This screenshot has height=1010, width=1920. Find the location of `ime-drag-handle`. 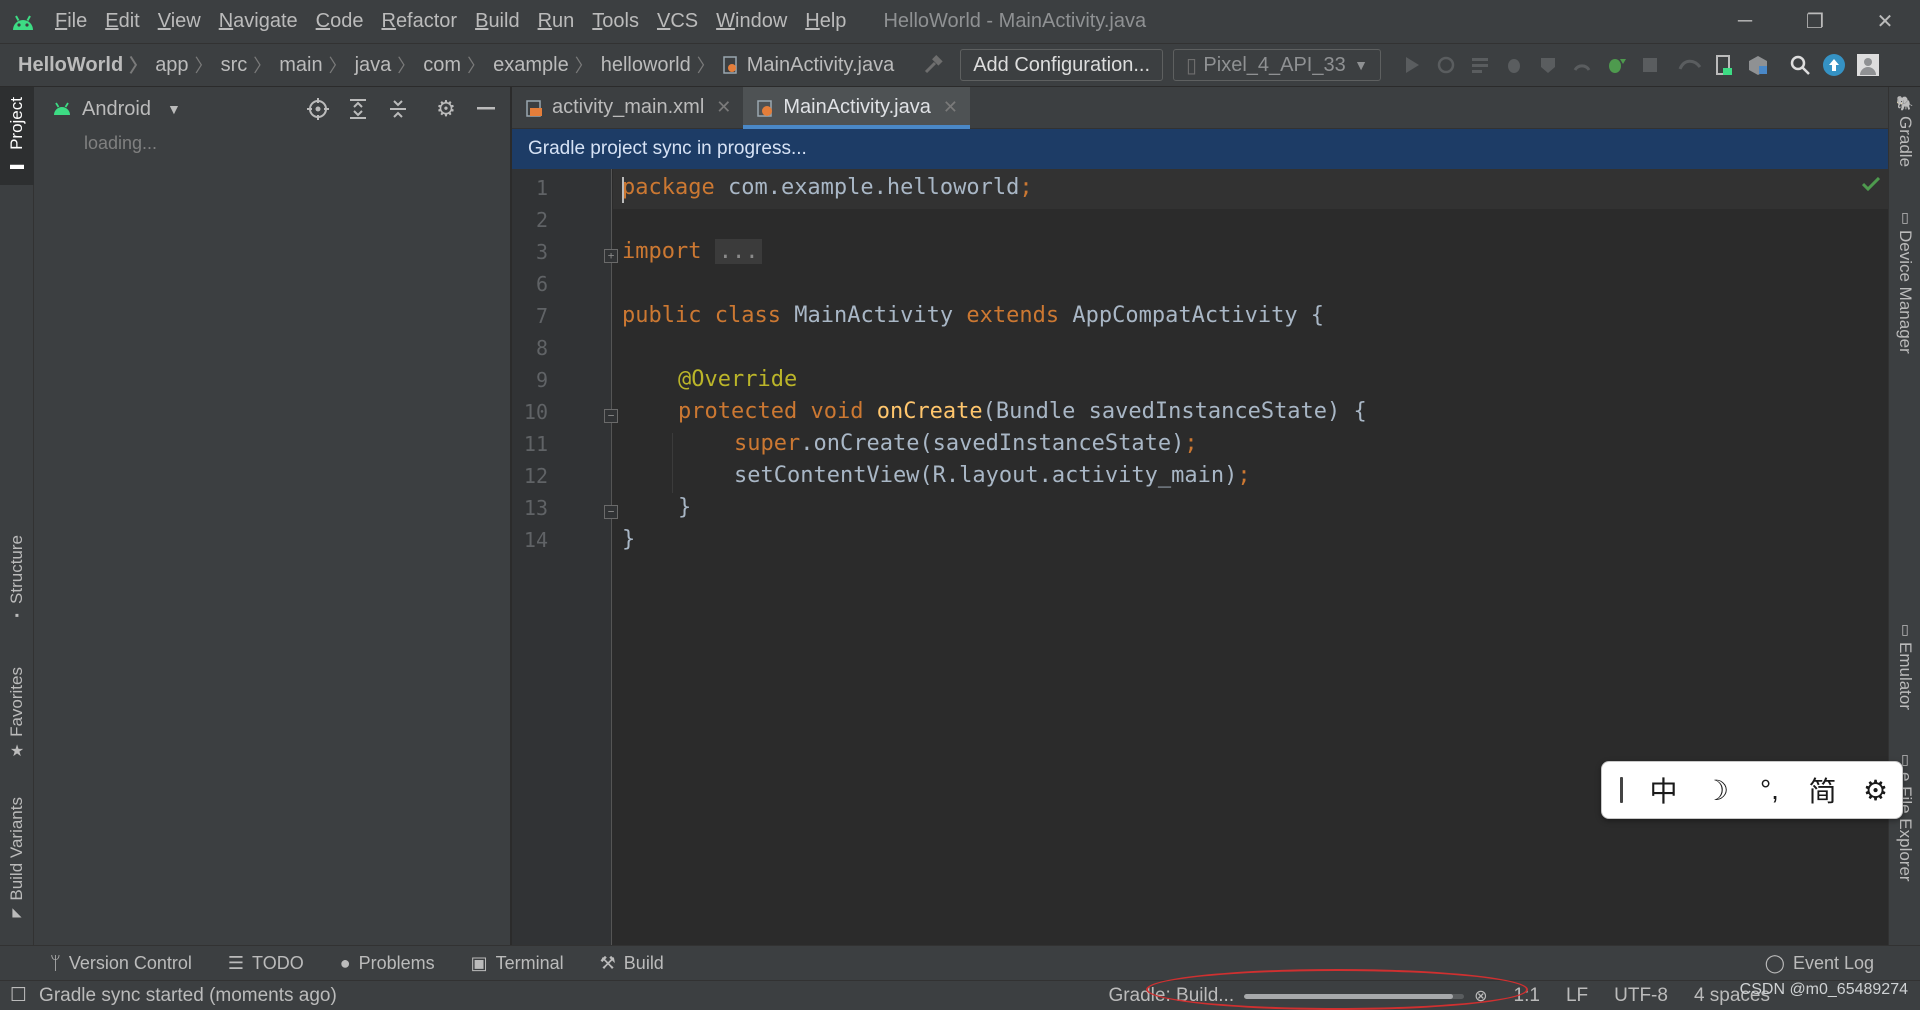

ime-drag-handle is located at coordinates (1621, 790).